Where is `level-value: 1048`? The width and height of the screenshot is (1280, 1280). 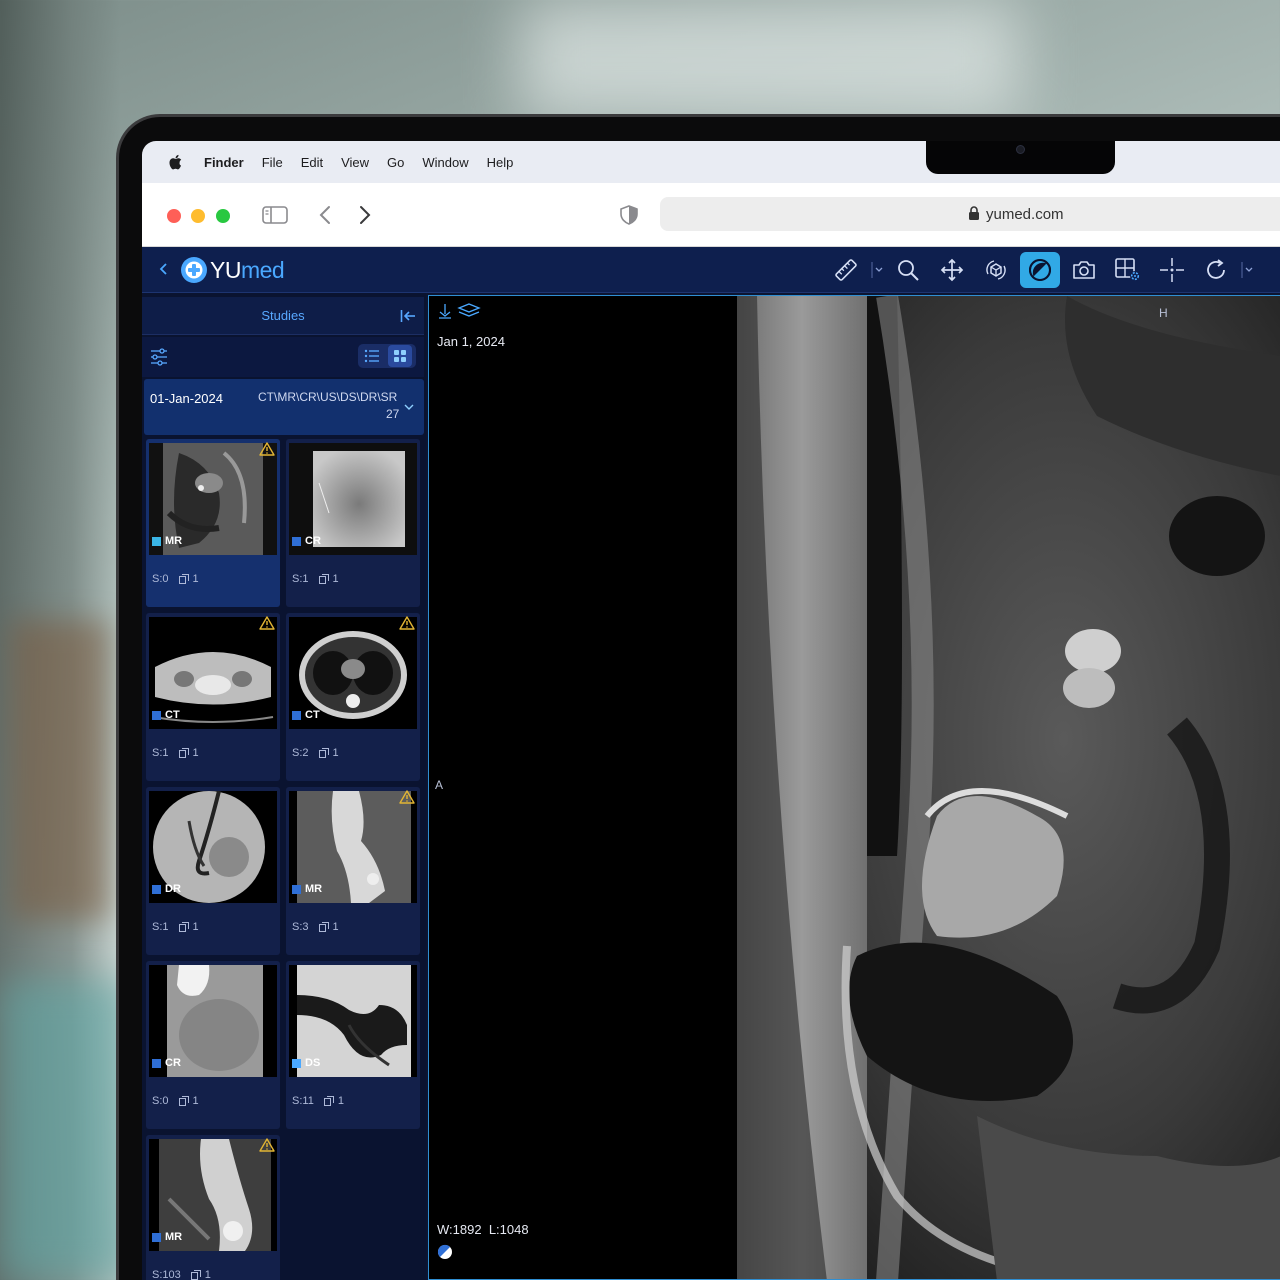
level-value: 1048 is located at coordinates (514, 1229).